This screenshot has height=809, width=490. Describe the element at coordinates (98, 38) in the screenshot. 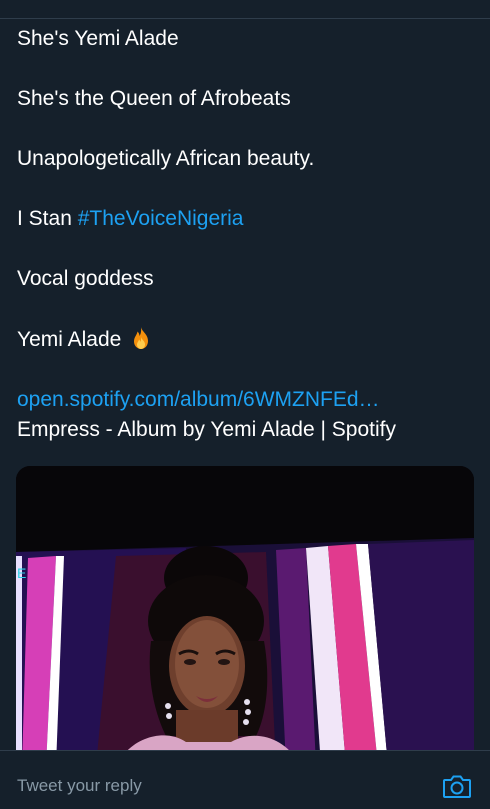

I see `tweet-line-1: She's Yemi Alade` at that location.